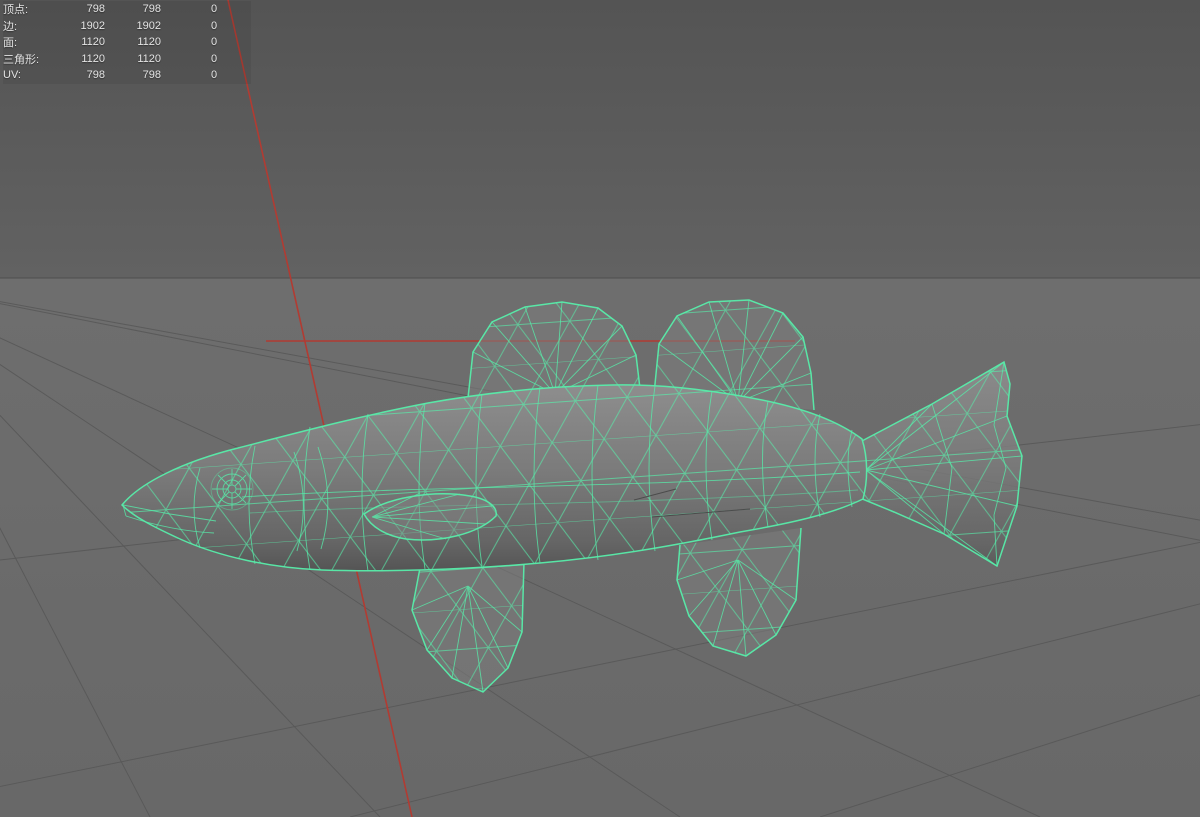 This screenshot has width=1200, height=817. What do you see at coordinates (127, 25) in the screenshot?
I see `stat-row-edges: 边: 1902 1902 0` at bounding box center [127, 25].